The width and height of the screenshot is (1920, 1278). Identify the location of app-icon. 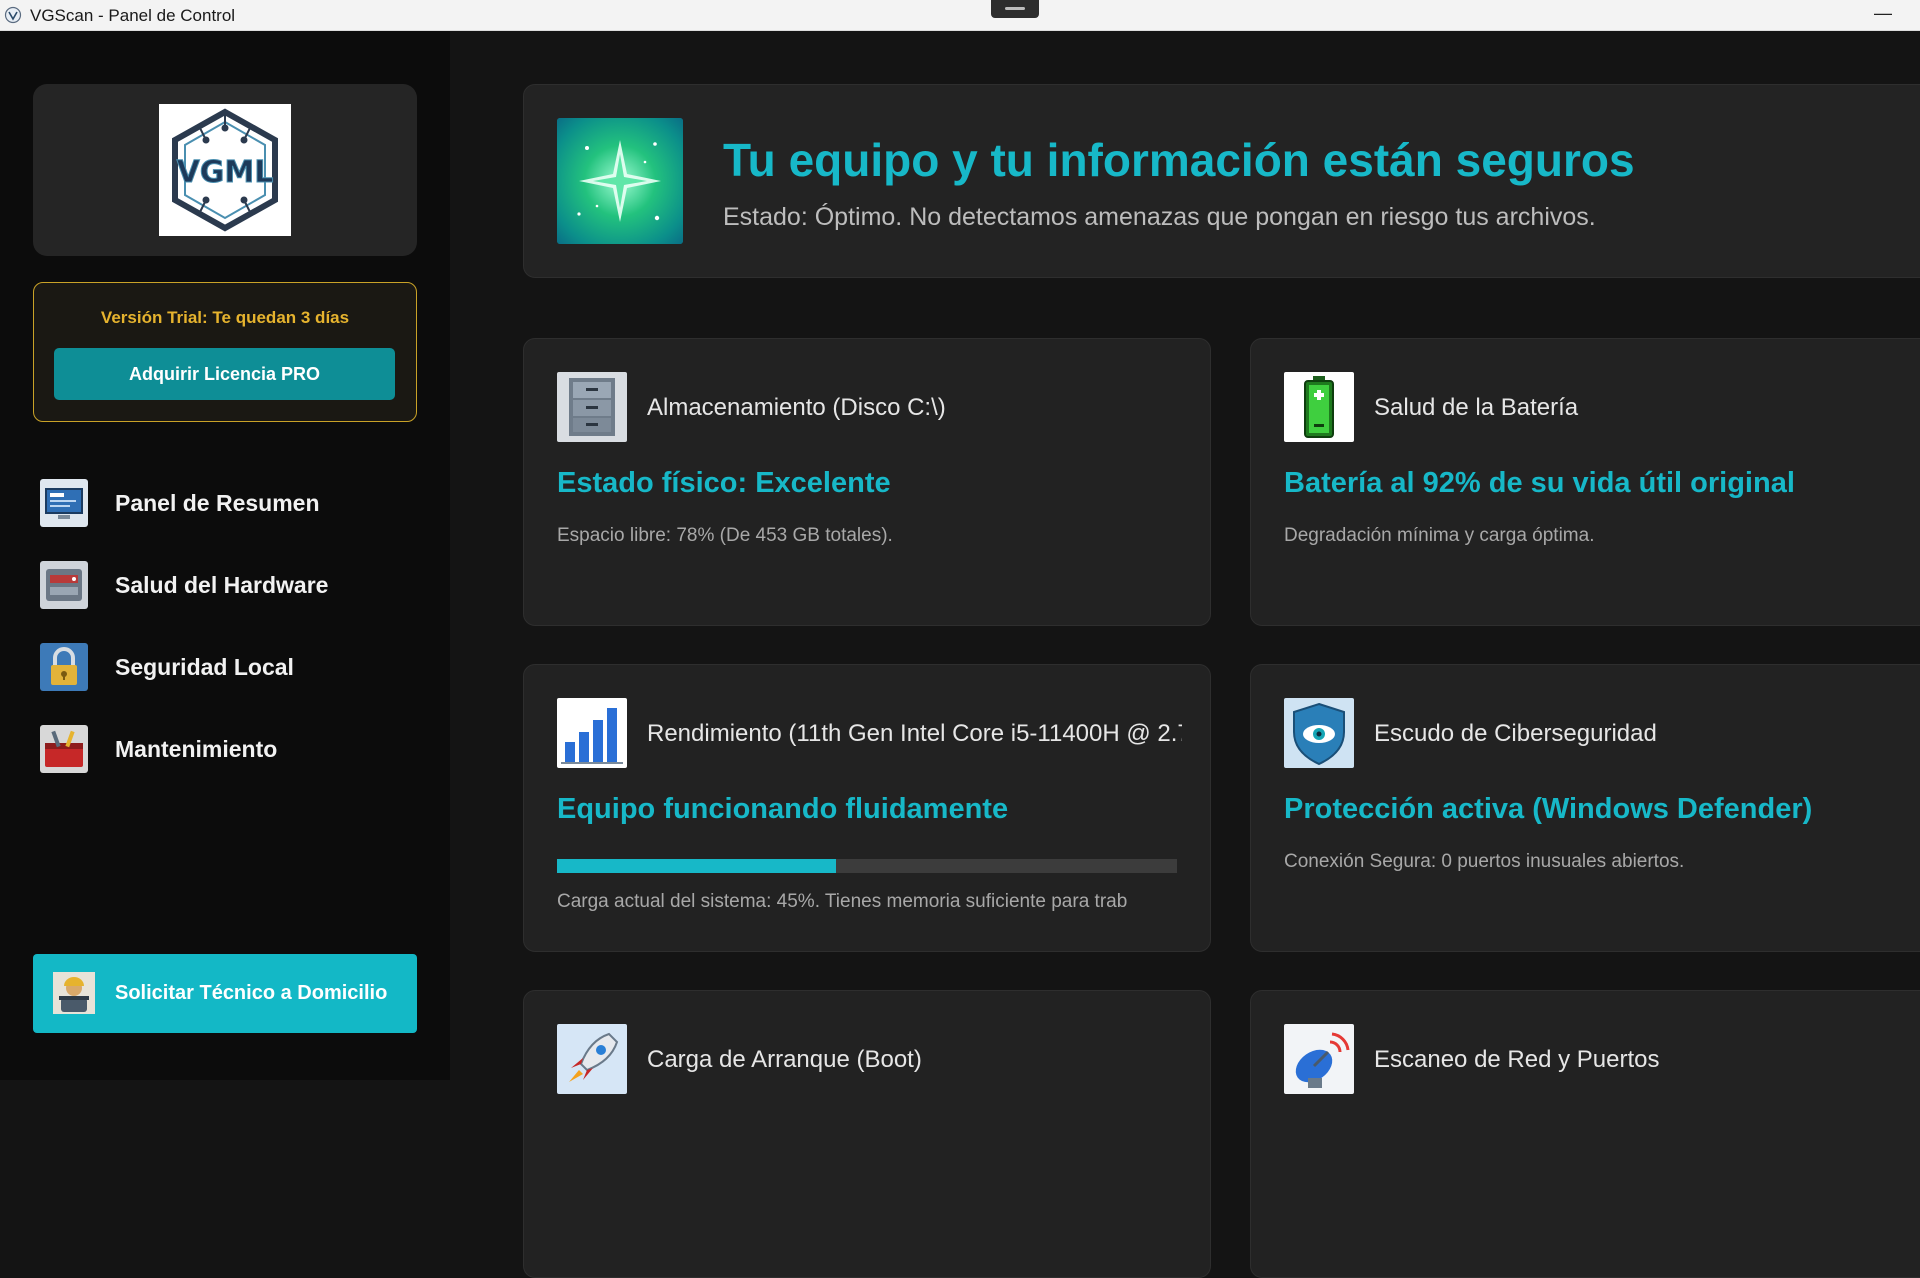
(13, 15).